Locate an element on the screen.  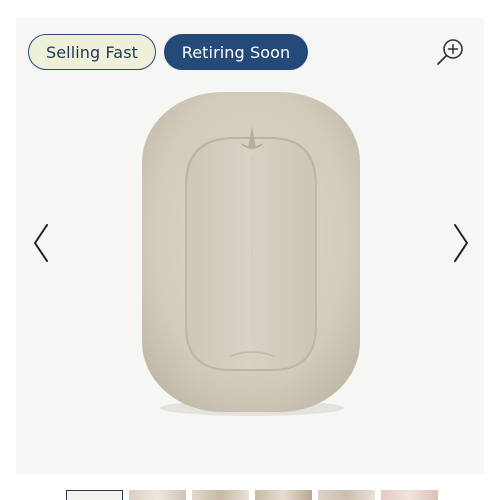
next-image-button is located at coordinates (460, 243).